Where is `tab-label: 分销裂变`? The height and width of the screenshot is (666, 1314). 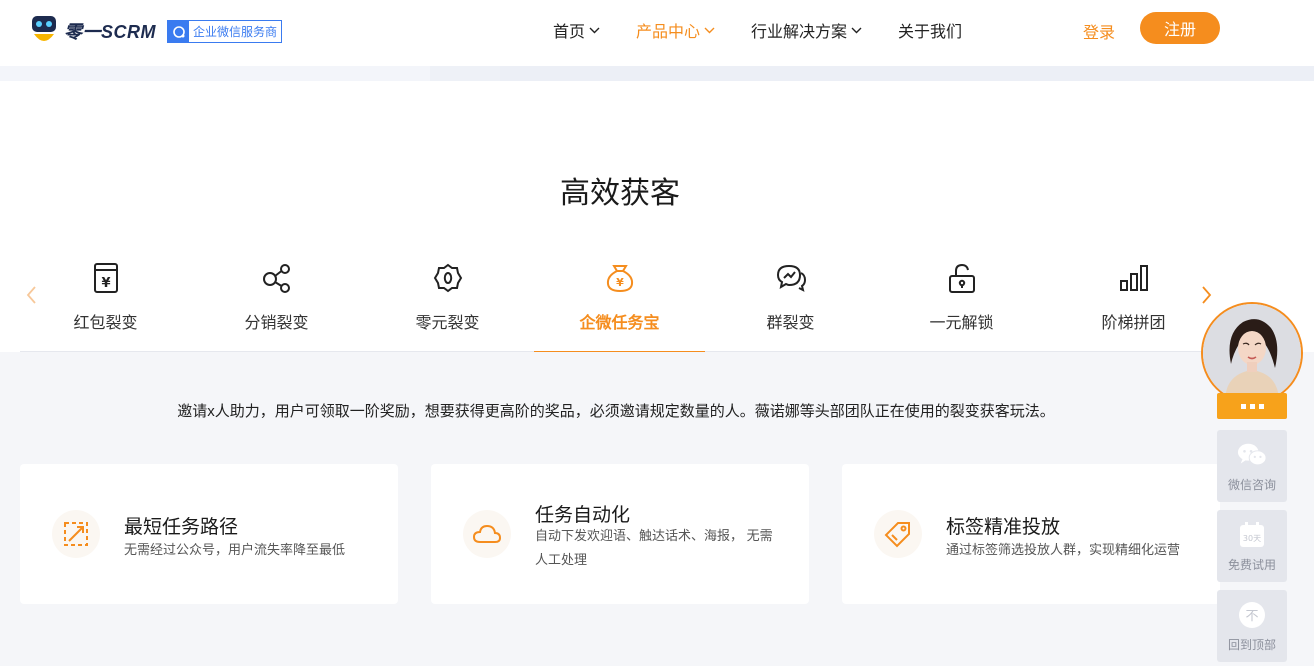 tab-label: 分销裂变 is located at coordinates (276, 323).